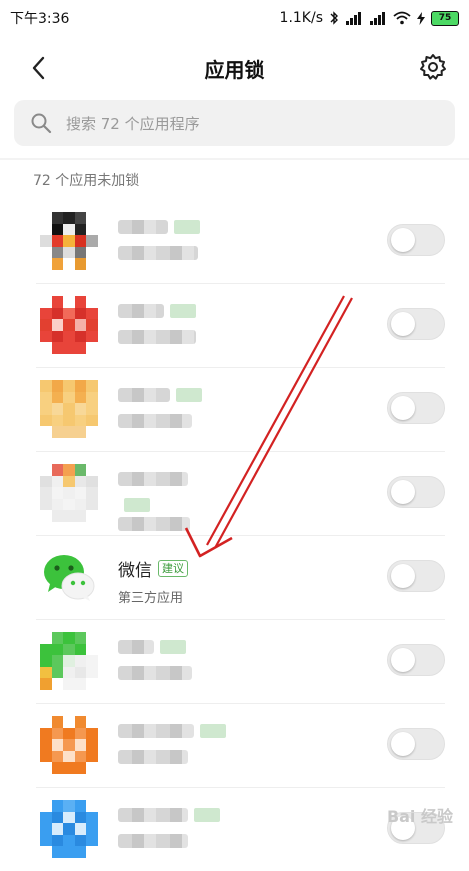 The image size is (469, 871). Describe the element at coordinates (445, 18) in the screenshot. I see `battery-icon: 75` at that location.